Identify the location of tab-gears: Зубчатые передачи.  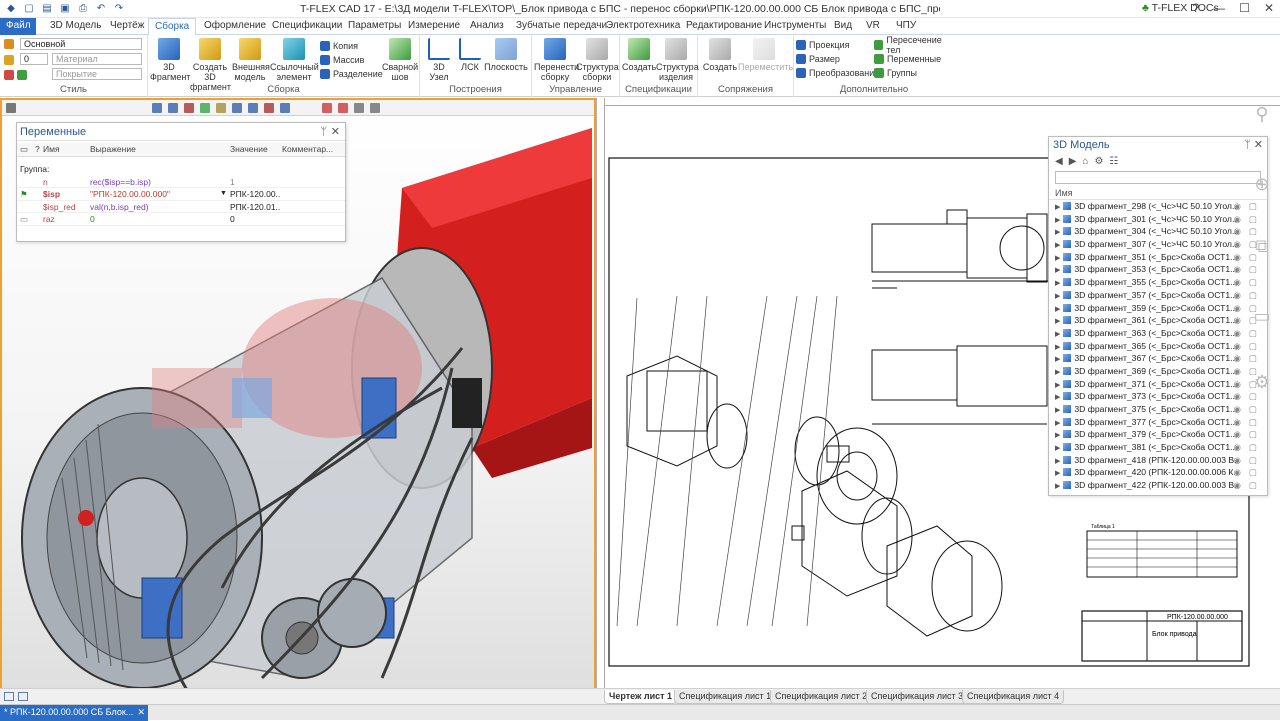
(561, 26).